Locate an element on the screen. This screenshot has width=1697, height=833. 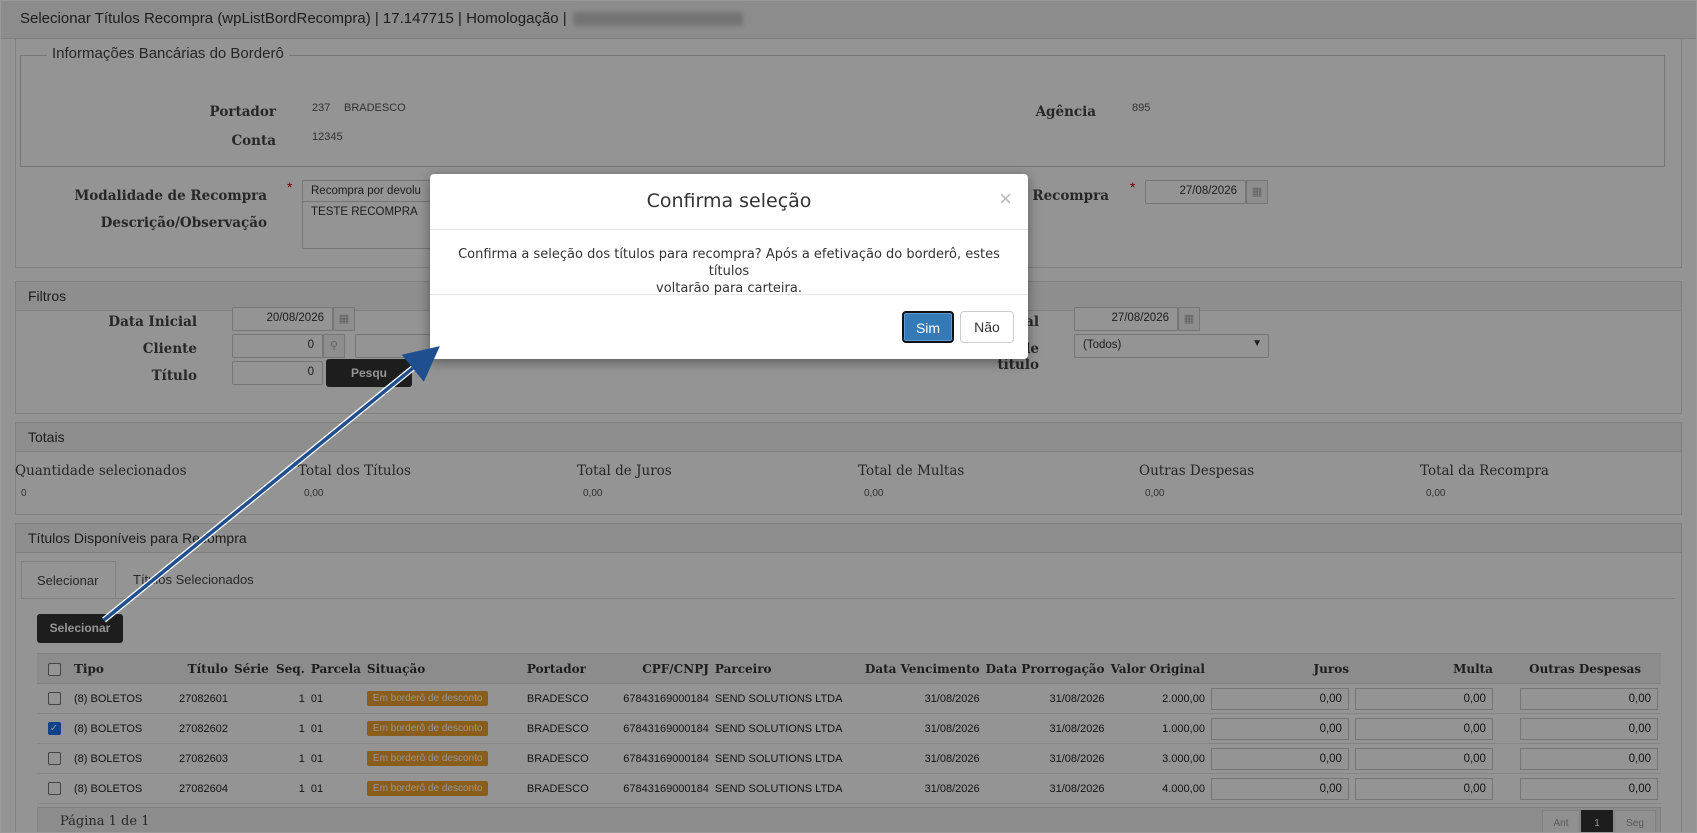
annotation-arrow is located at coordinates (271, 484).